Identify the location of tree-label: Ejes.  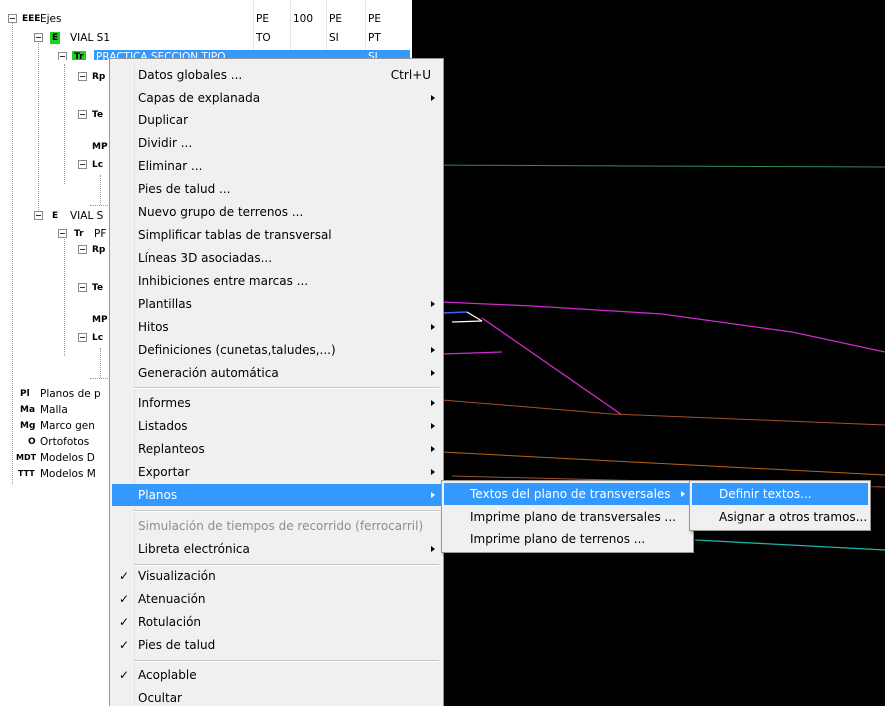
(51, 19).